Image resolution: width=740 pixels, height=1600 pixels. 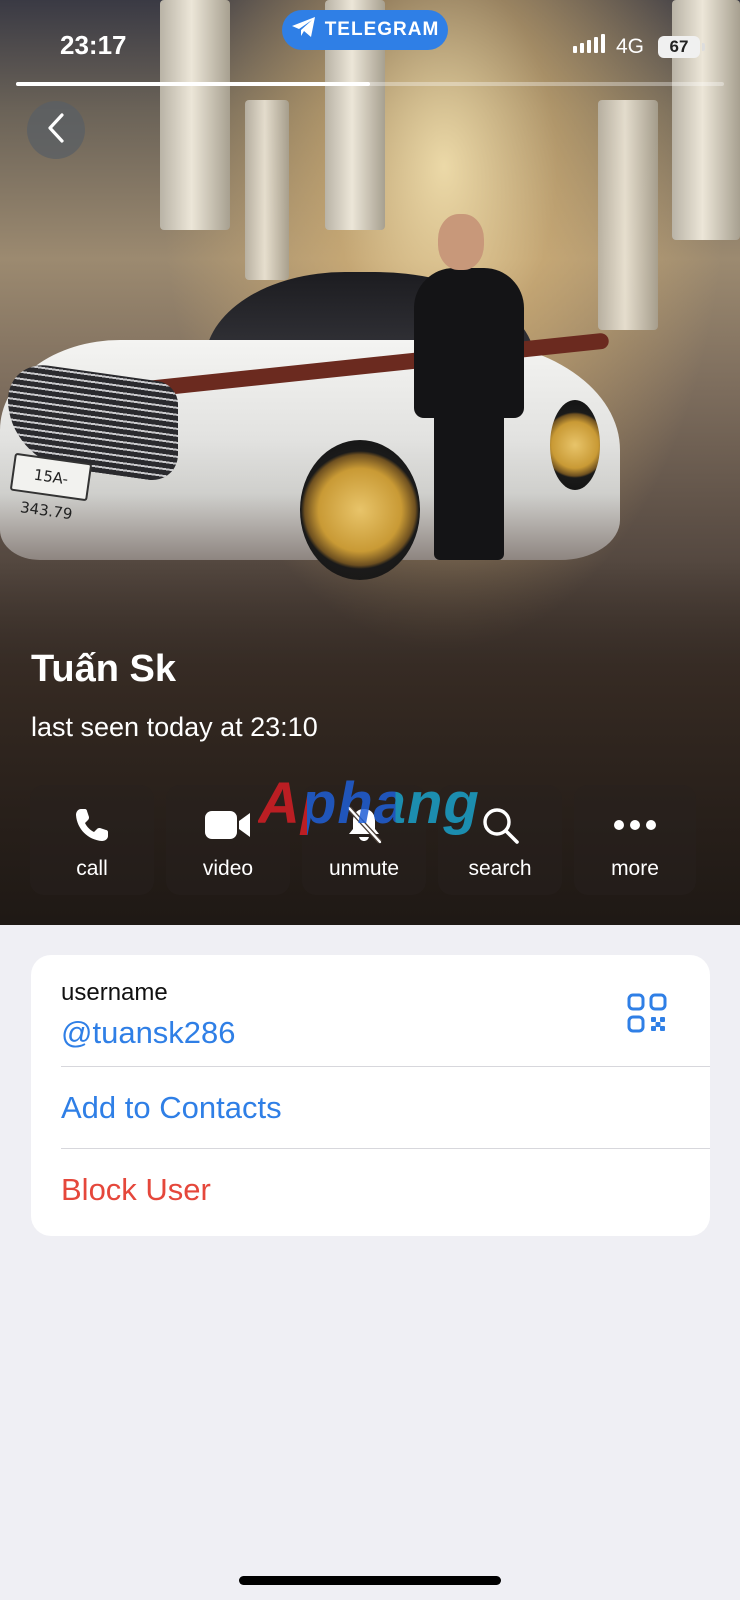 What do you see at coordinates (364, 868) in the screenshot?
I see `unmute-label: unmute` at bounding box center [364, 868].